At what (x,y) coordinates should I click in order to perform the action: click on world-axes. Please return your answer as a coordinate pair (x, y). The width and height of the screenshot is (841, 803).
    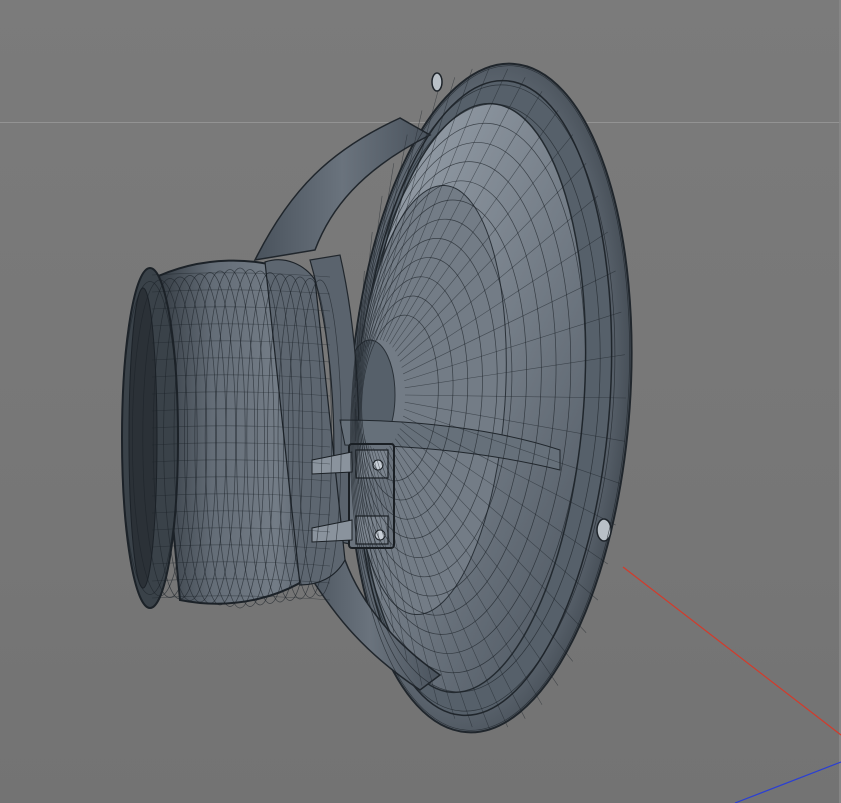
    Looking at the image, I should click on (731, 684).